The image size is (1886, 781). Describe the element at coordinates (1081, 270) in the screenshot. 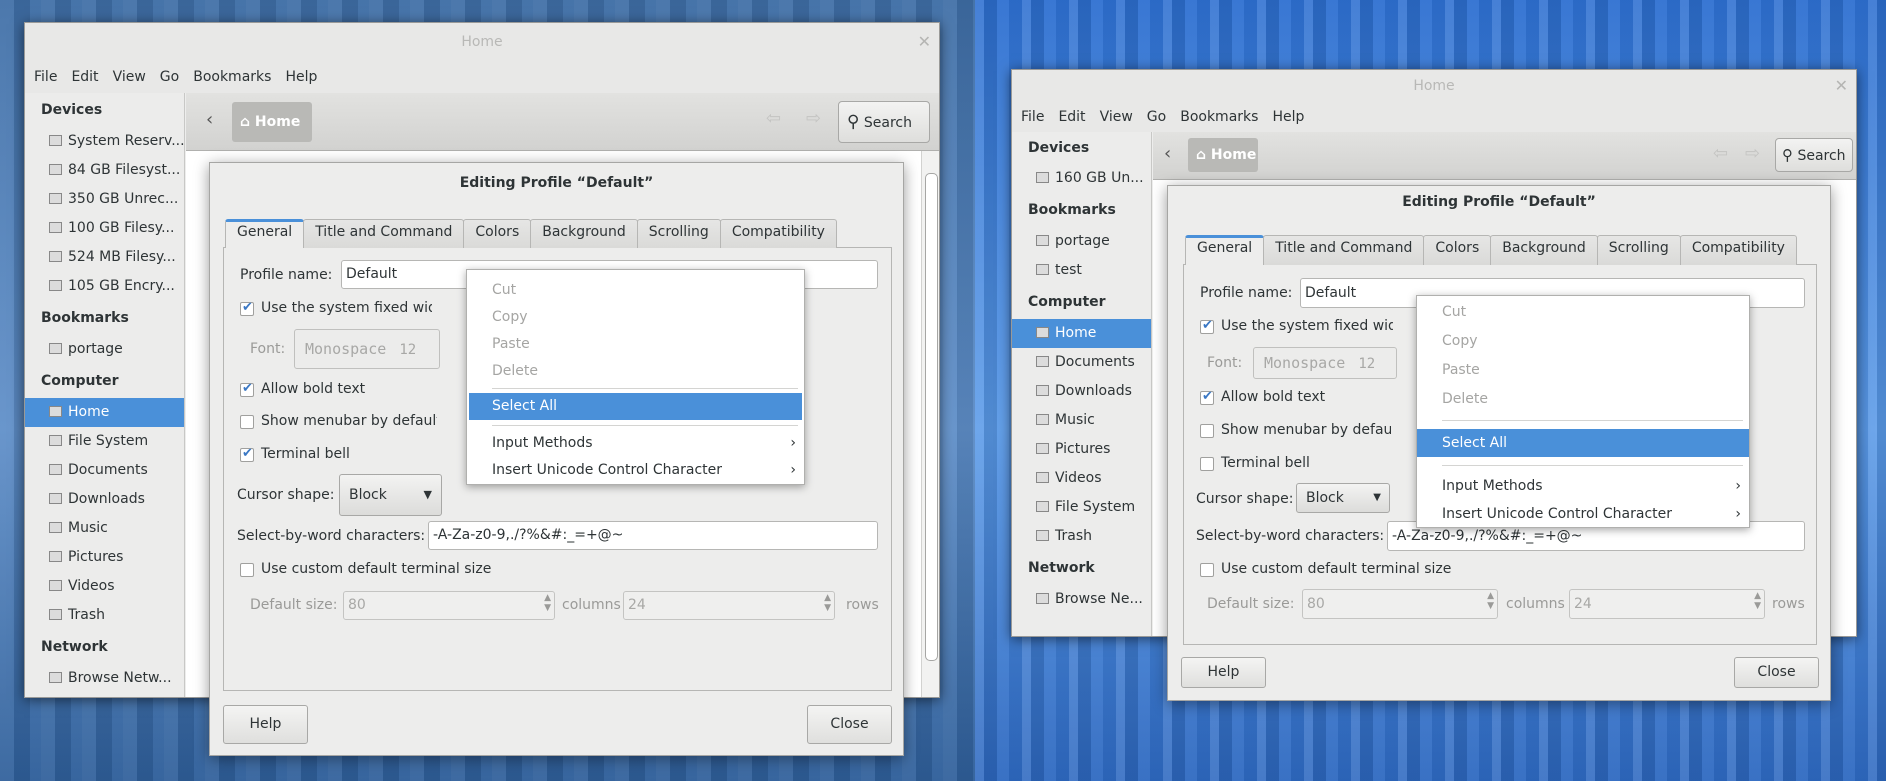

I see `sidebar-item-test: test` at that location.